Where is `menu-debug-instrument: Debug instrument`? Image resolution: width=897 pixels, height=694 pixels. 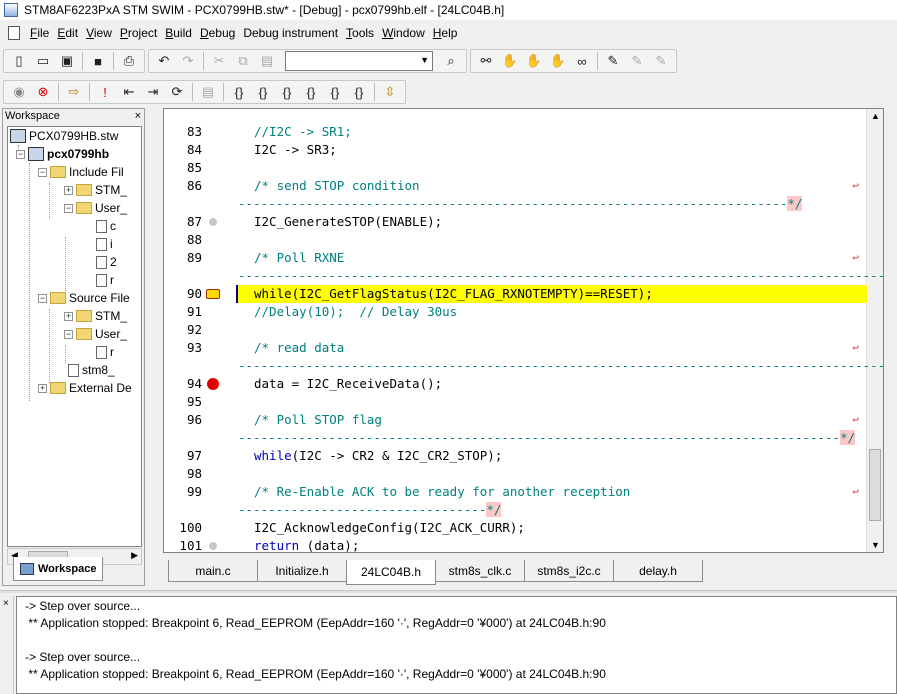
menu-debug-instrument: Debug instrument is located at coordinates (290, 33).